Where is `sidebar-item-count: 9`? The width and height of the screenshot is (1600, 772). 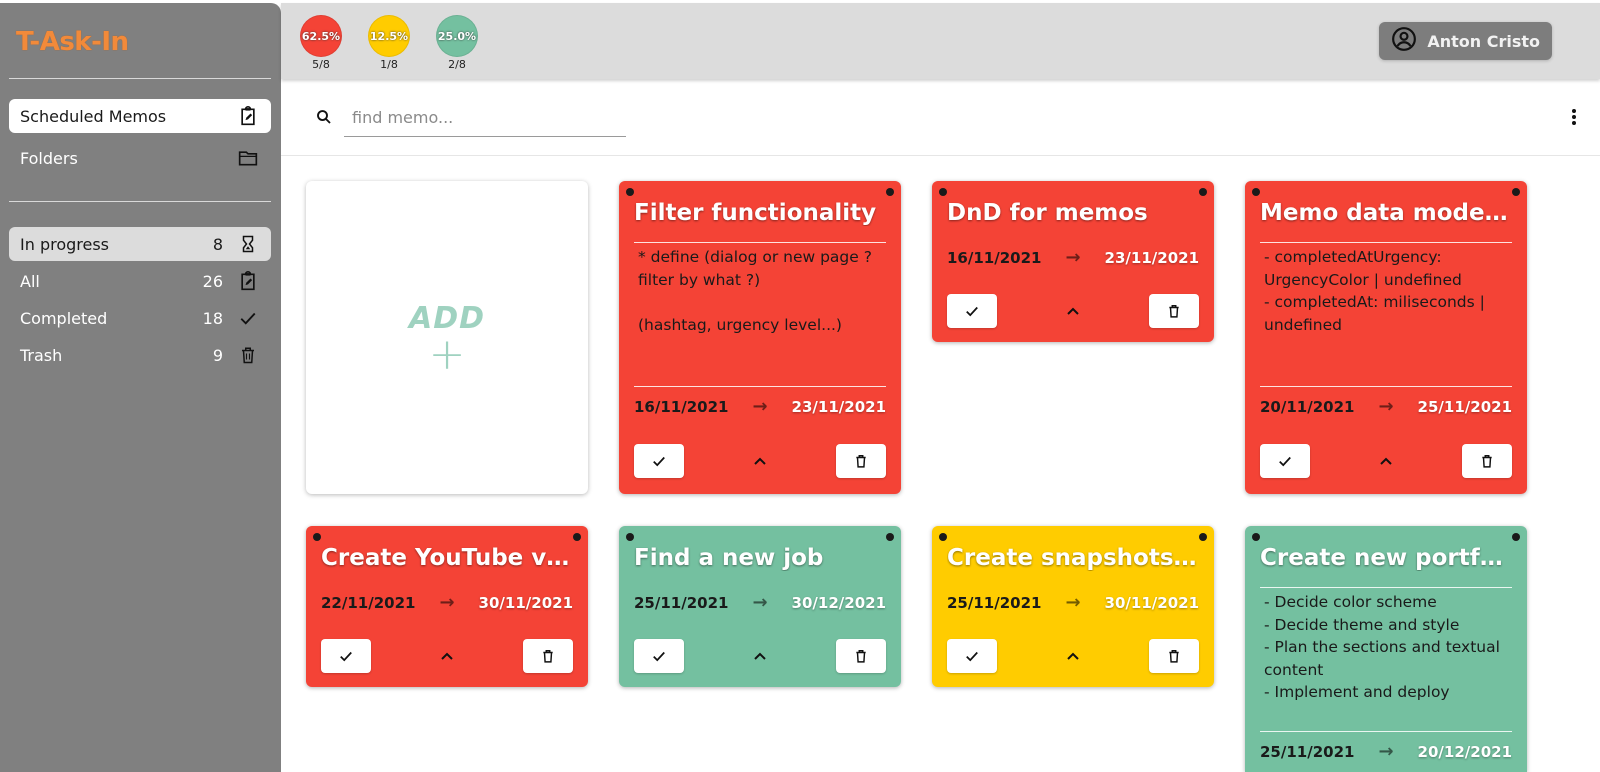 sidebar-item-count: 9 is located at coordinates (217, 355).